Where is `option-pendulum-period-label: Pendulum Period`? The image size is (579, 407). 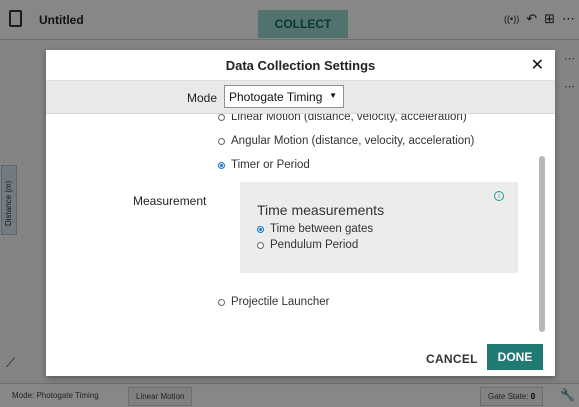
option-pendulum-period-label: Pendulum Period is located at coordinates (314, 245).